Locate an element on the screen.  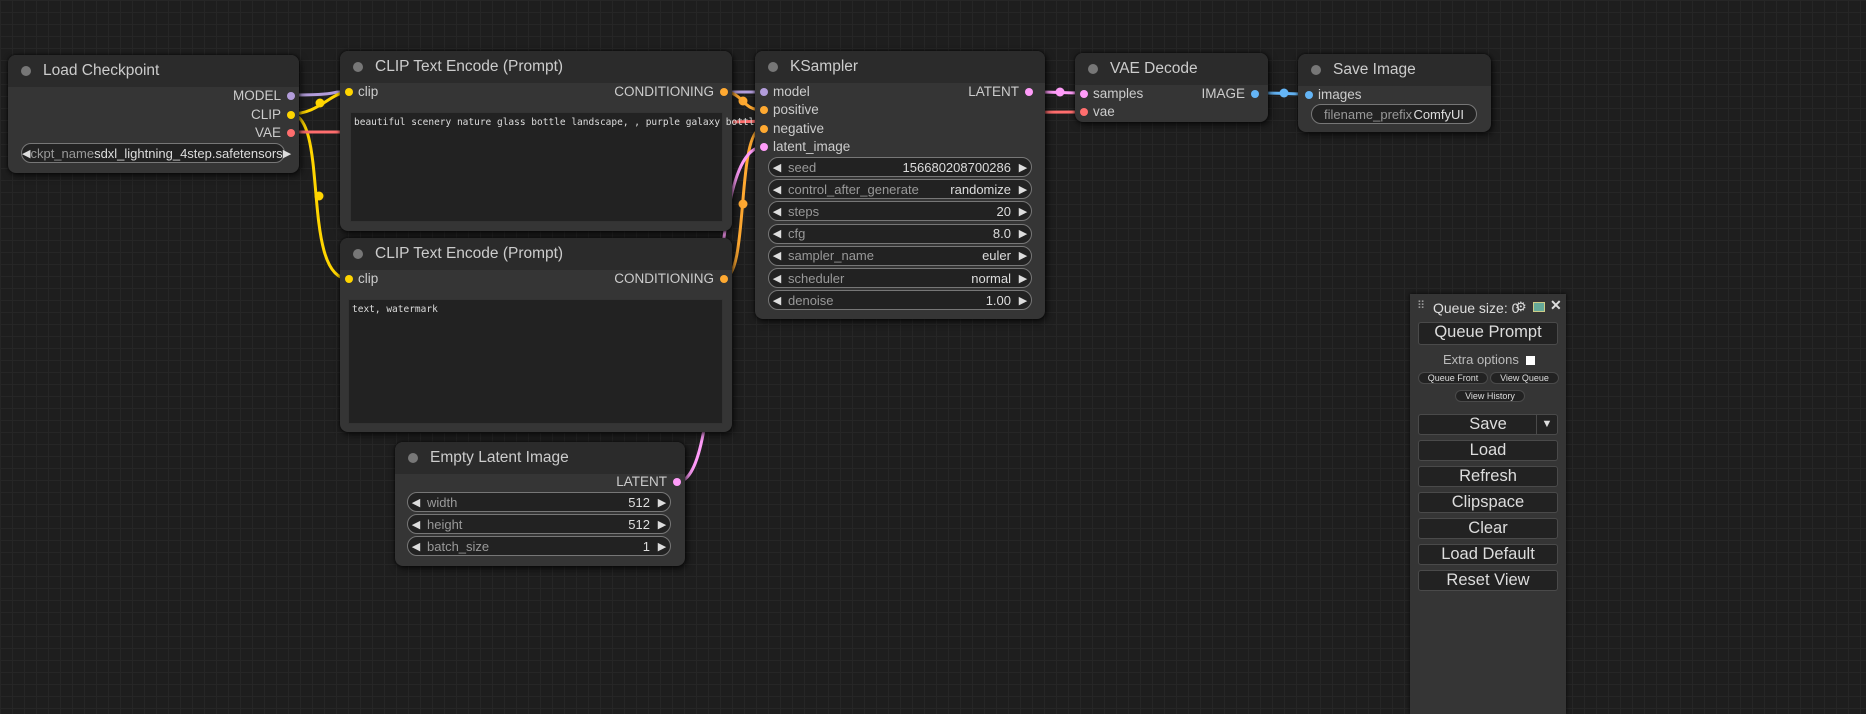
refresh-button: Refresh is located at coordinates (1488, 476).